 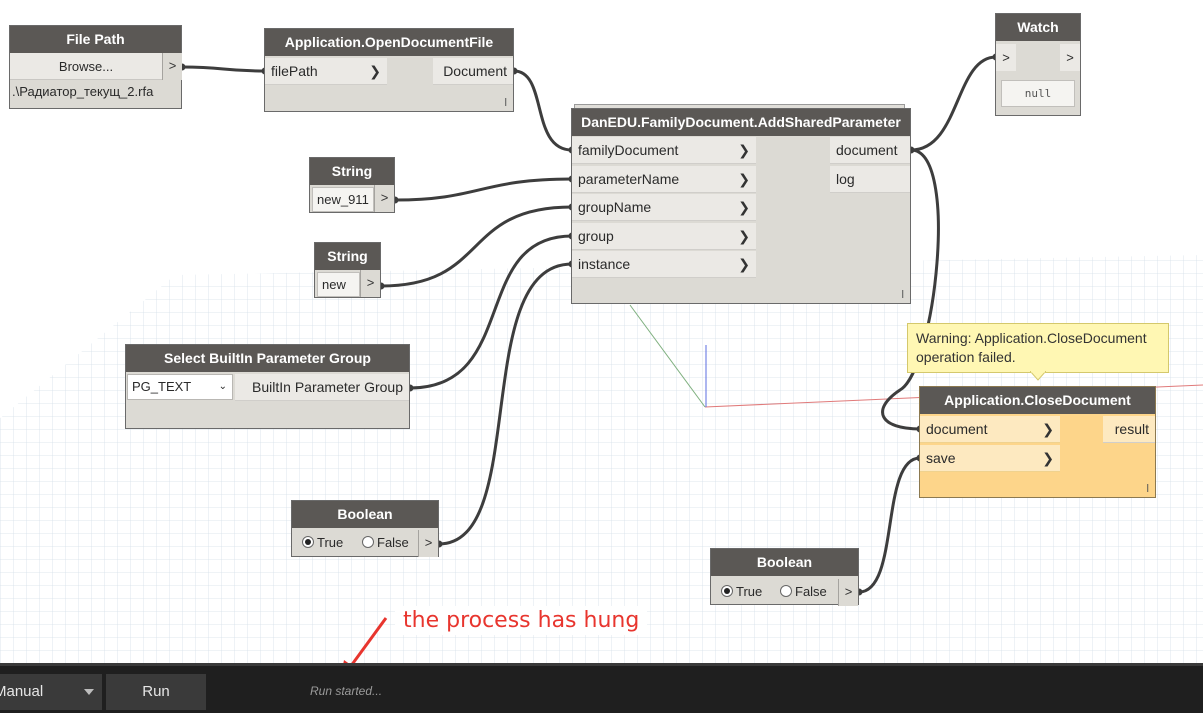 What do you see at coordinates (476, 246) in the screenshot?
I see `wire-groupname` at bounding box center [476, 246].